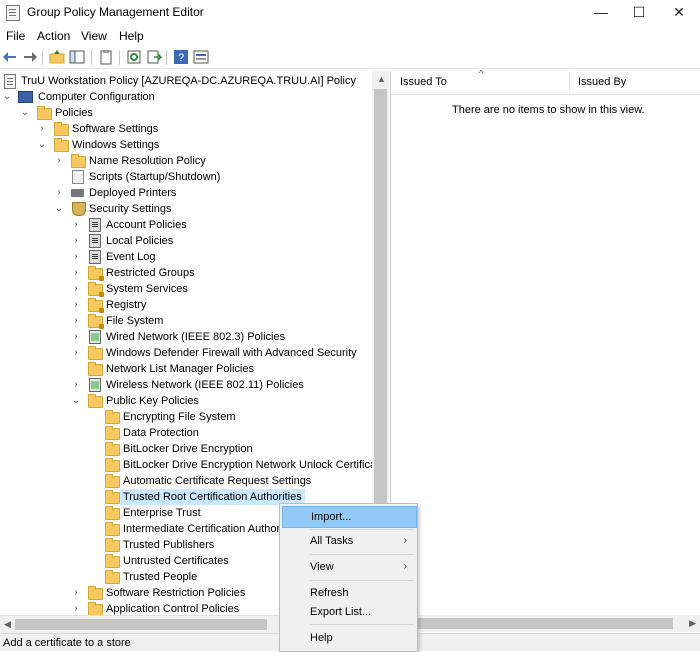 The image size is (700, 652). I want to click on help-icon: ?, so click(181, 57).